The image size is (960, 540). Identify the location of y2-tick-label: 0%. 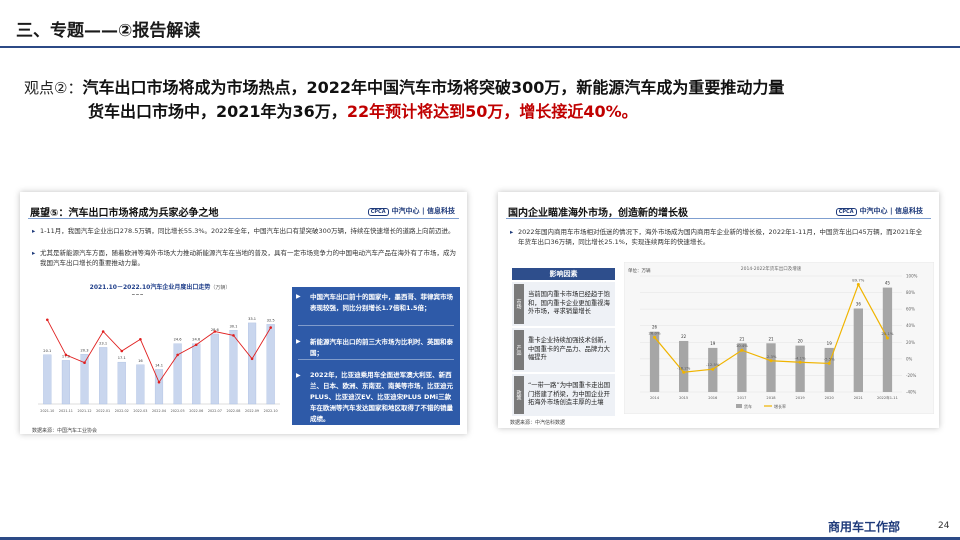
(909, 358).